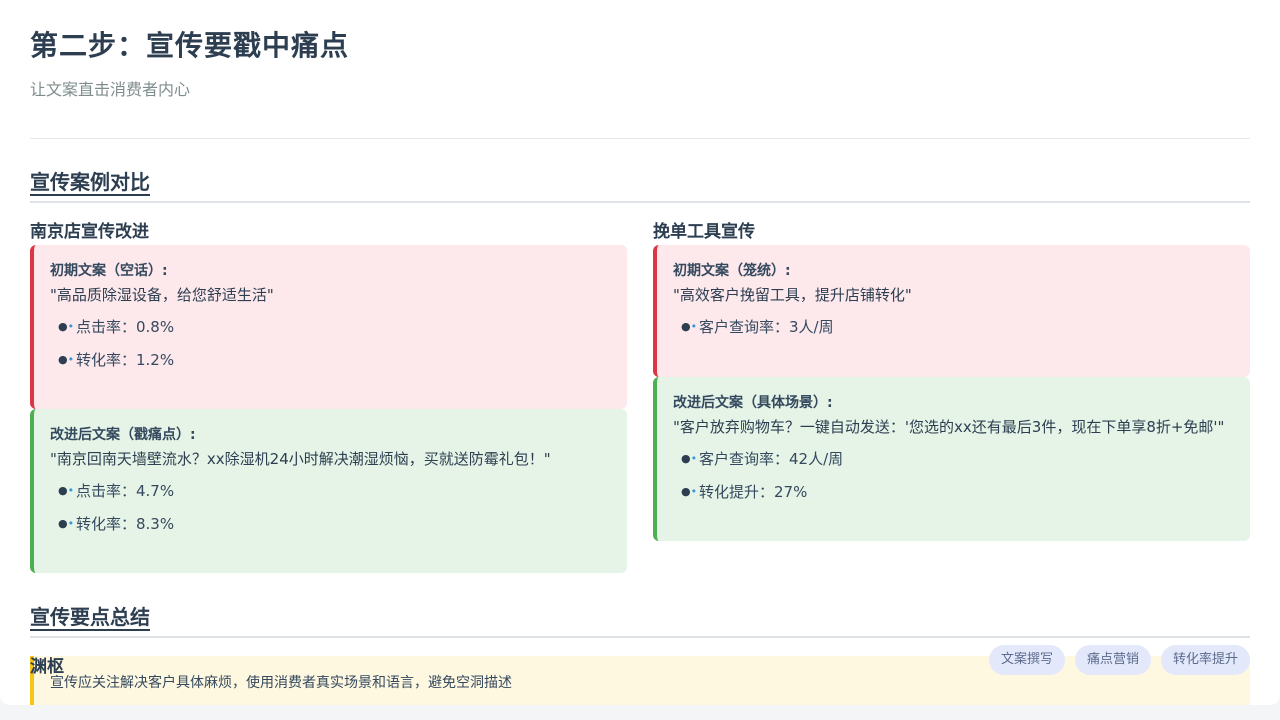  What do you see at coordinates (330, 496) in the screenshot?
I see `list-item: ●• 点击率：4.7%` at bounding box center [330, 496].